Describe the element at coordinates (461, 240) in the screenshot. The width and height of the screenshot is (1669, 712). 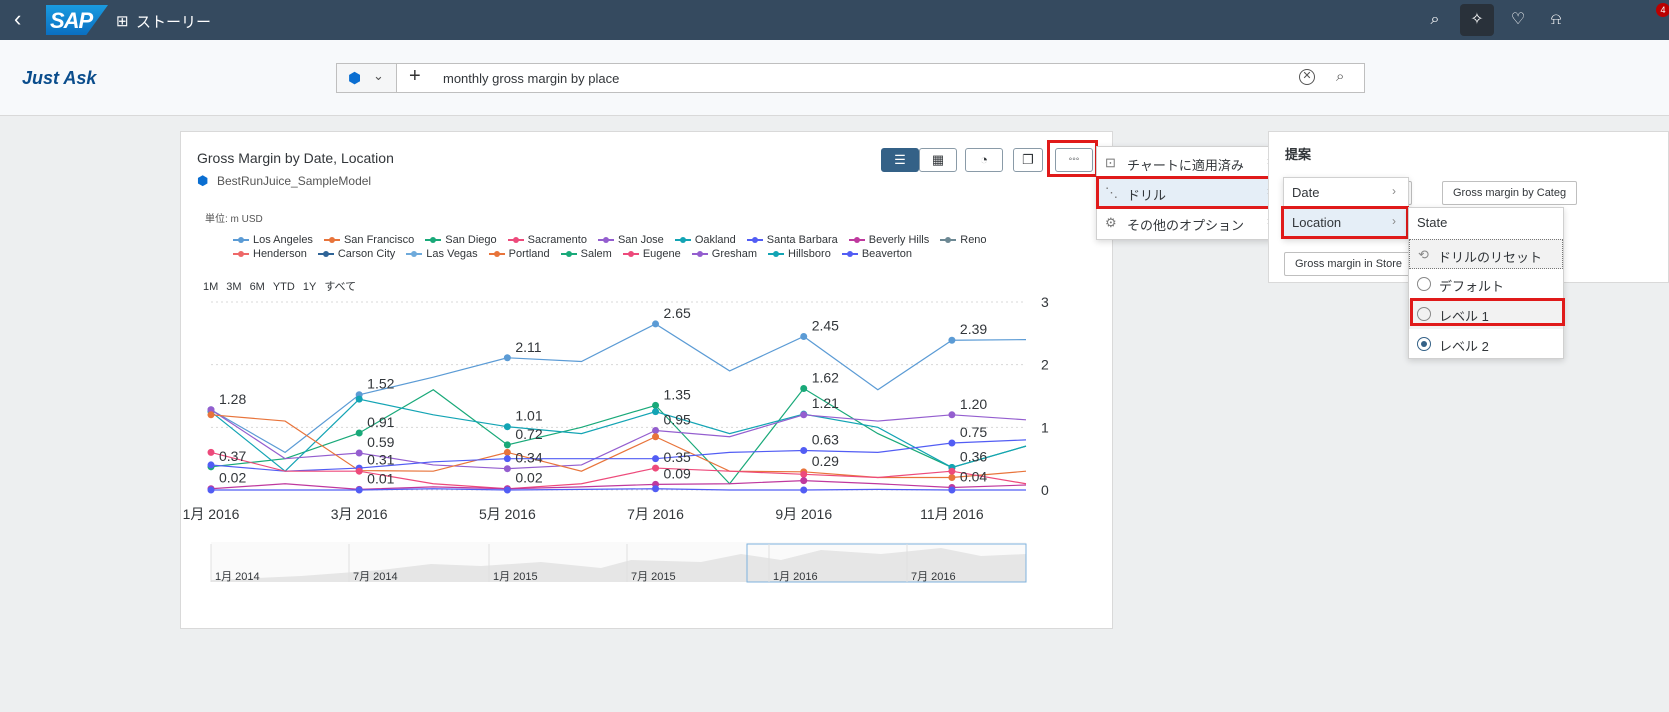
I see `legend-item: San Diego` at that location.